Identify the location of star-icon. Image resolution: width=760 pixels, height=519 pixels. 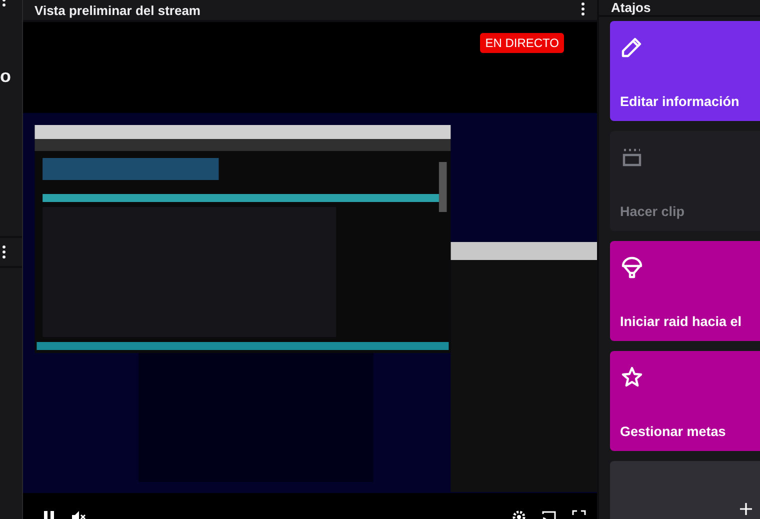
(632, 377).